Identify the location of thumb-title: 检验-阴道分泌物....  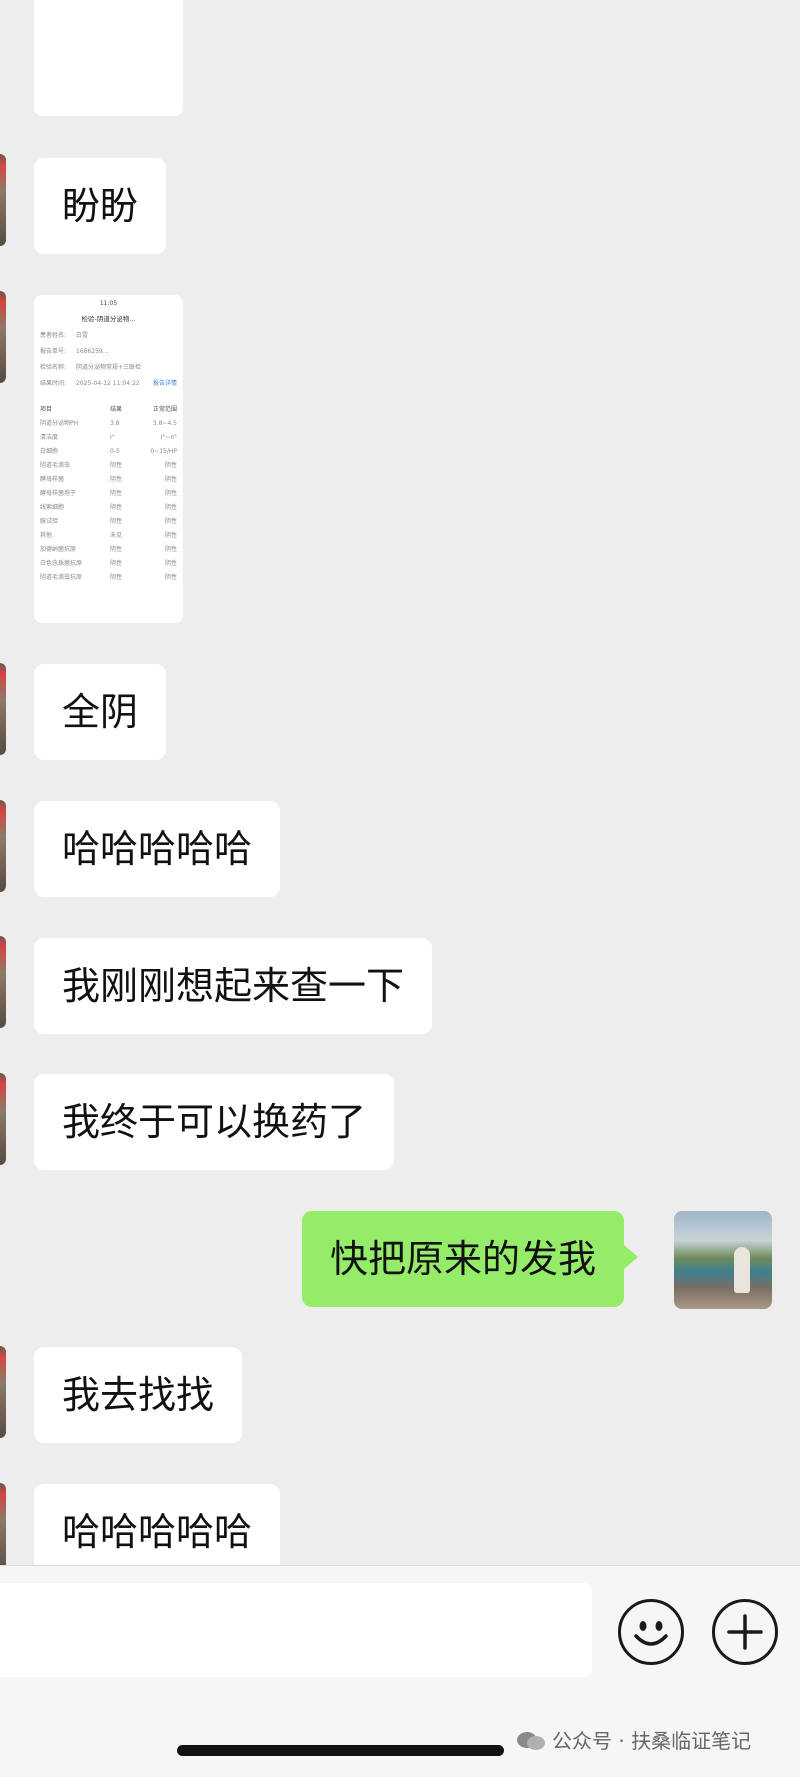
(108, 319).